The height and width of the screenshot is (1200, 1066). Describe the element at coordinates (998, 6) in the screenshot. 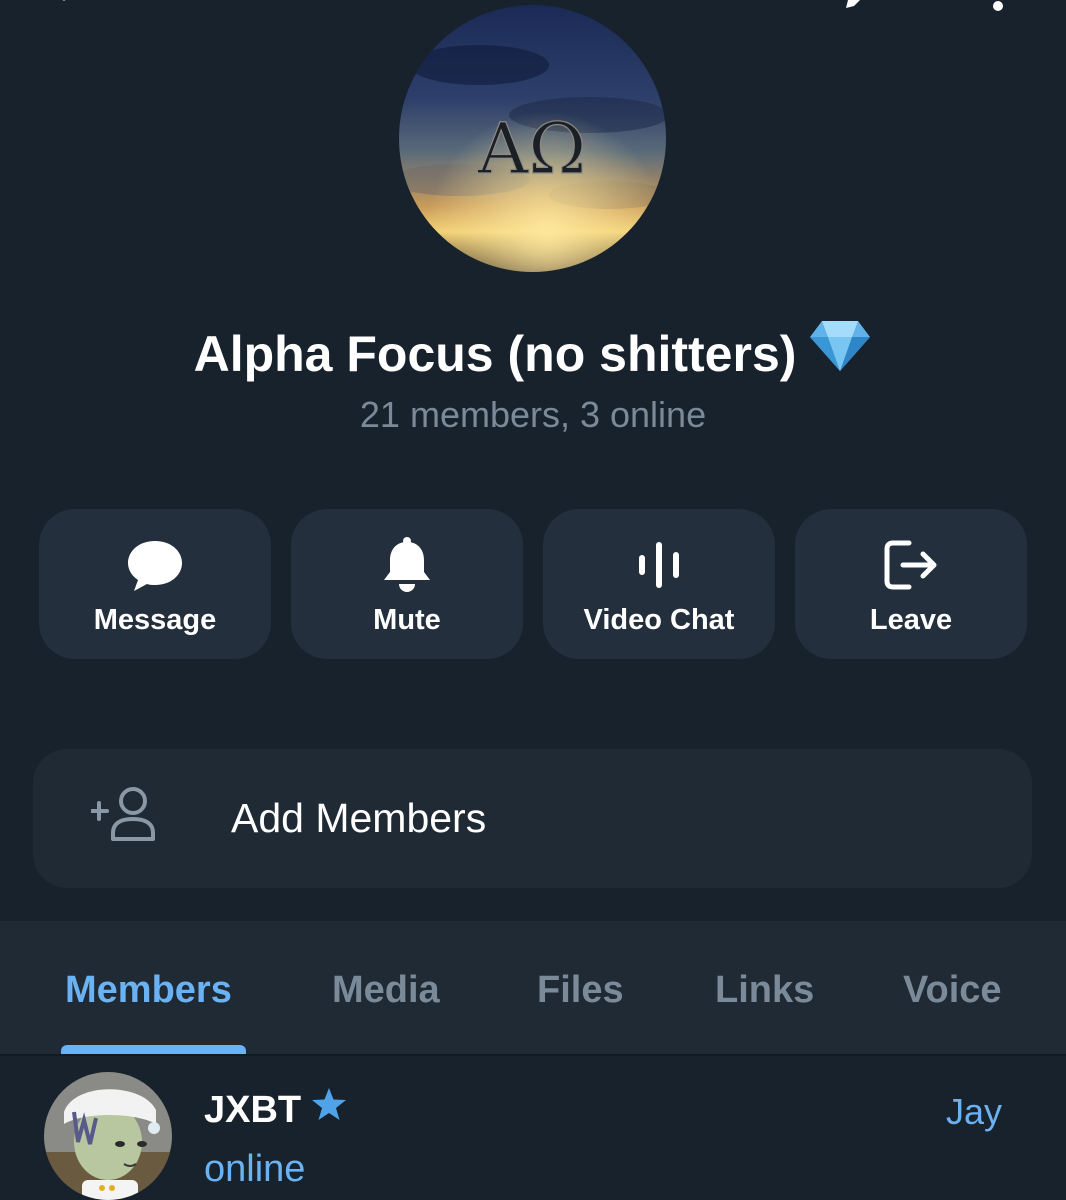

I see `more-vertical-icon` at that location.